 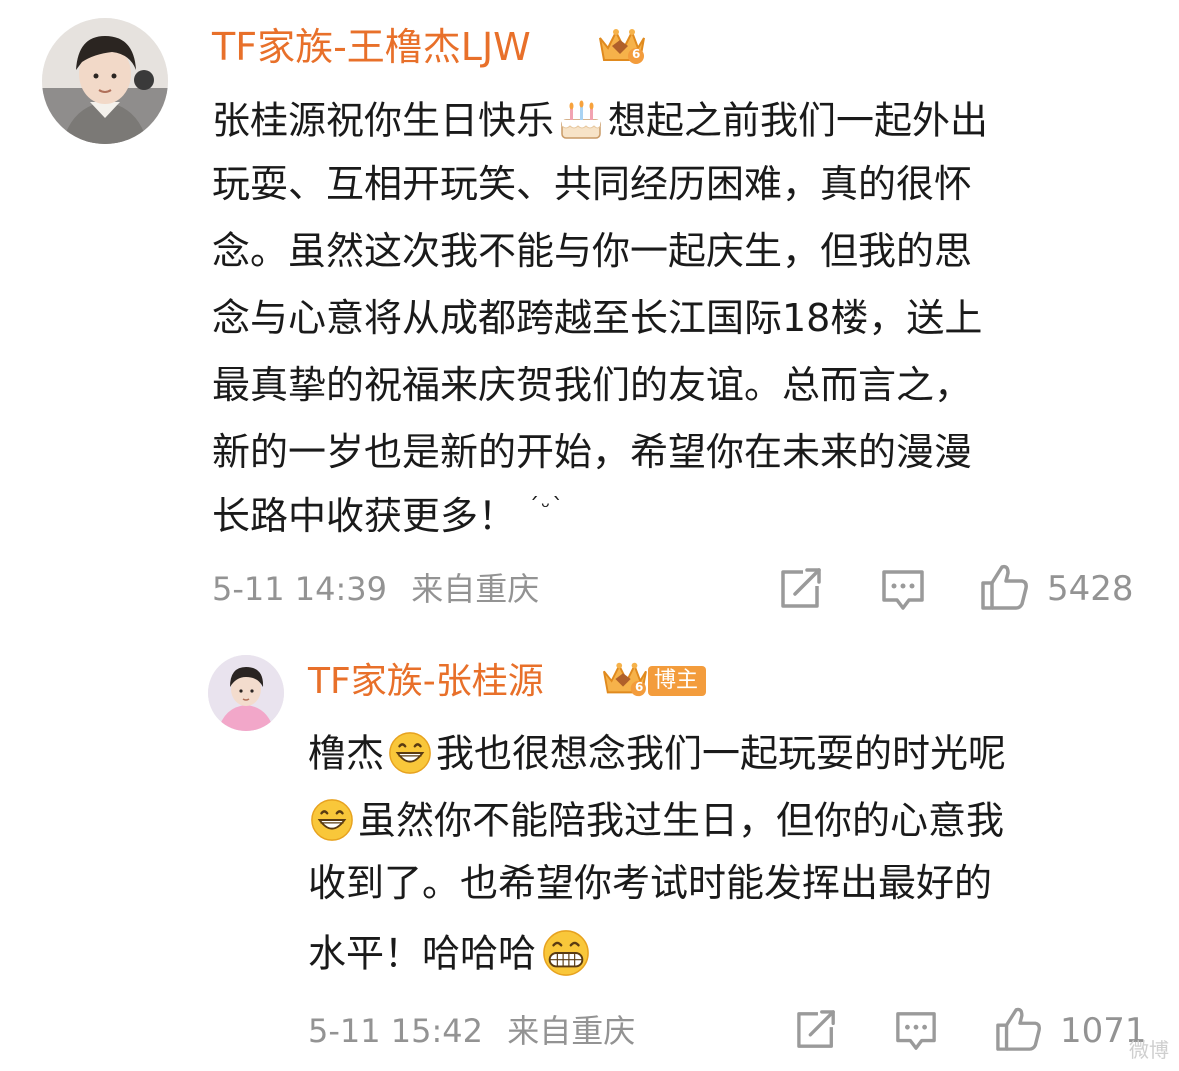 What do you see at coordinates (426, 682) in the screenshot?
I see `replier-username: TF家族-张桂源` at bounding box center [426, 682].